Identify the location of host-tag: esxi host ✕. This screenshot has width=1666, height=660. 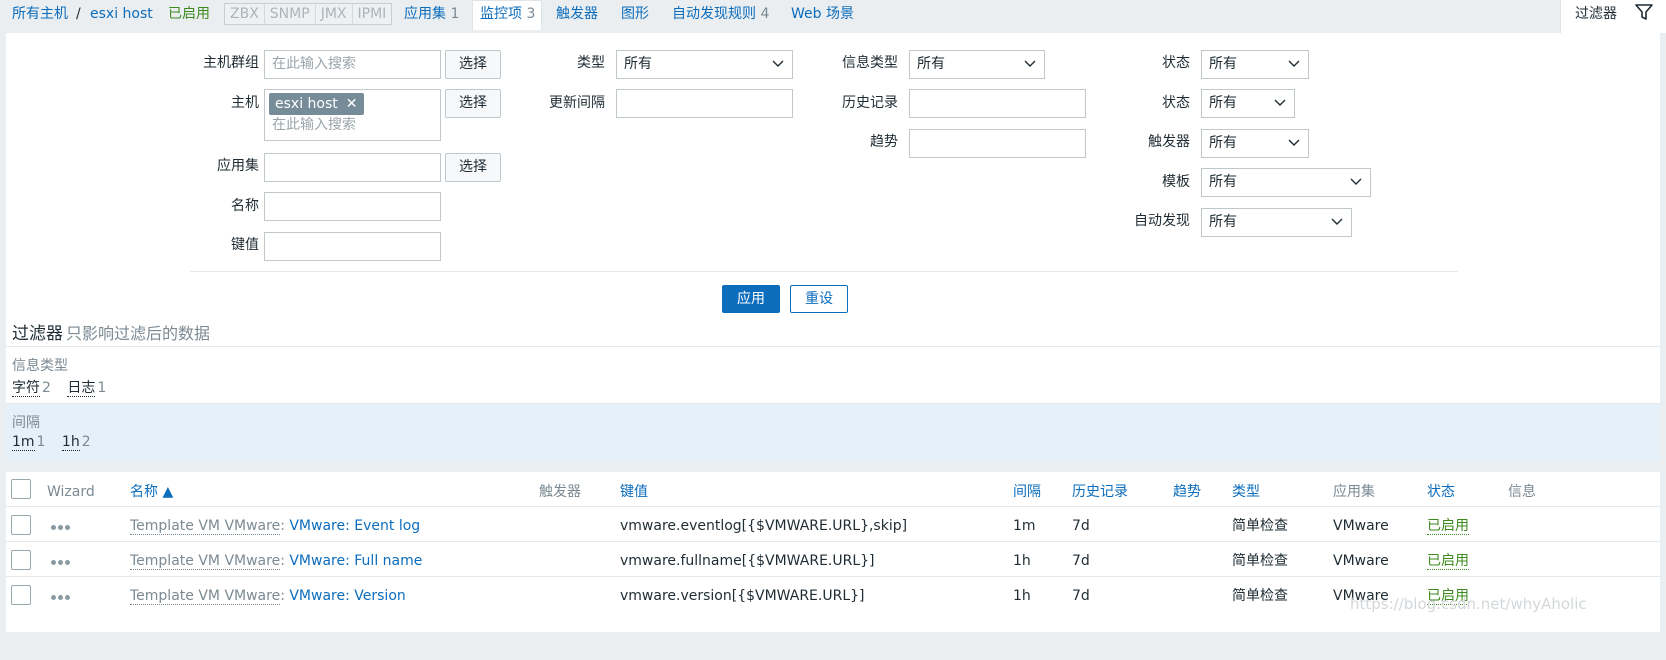
(316, 104).